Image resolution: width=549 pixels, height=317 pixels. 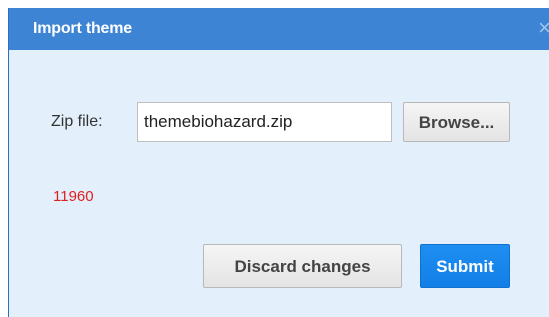 I want to click on zip-file-input, so click(x=264, y=122).